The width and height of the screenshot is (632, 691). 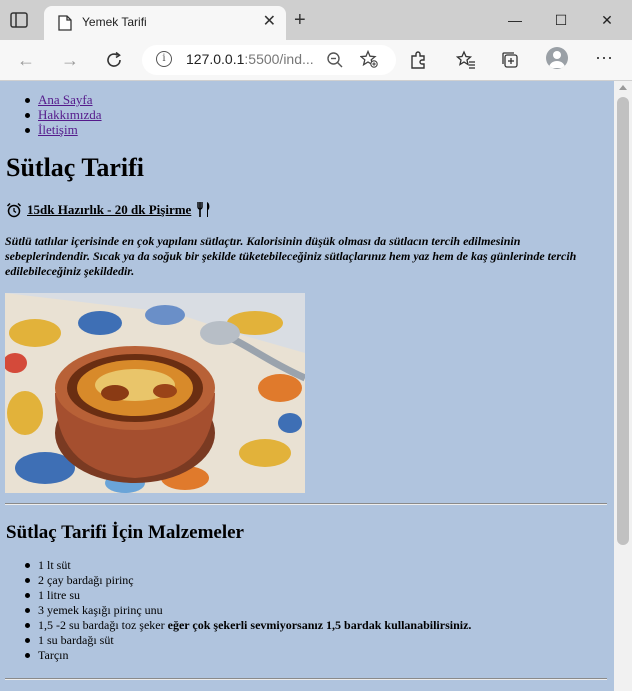 I want to click on tab-actions-icon, so click(x=19, y=20).